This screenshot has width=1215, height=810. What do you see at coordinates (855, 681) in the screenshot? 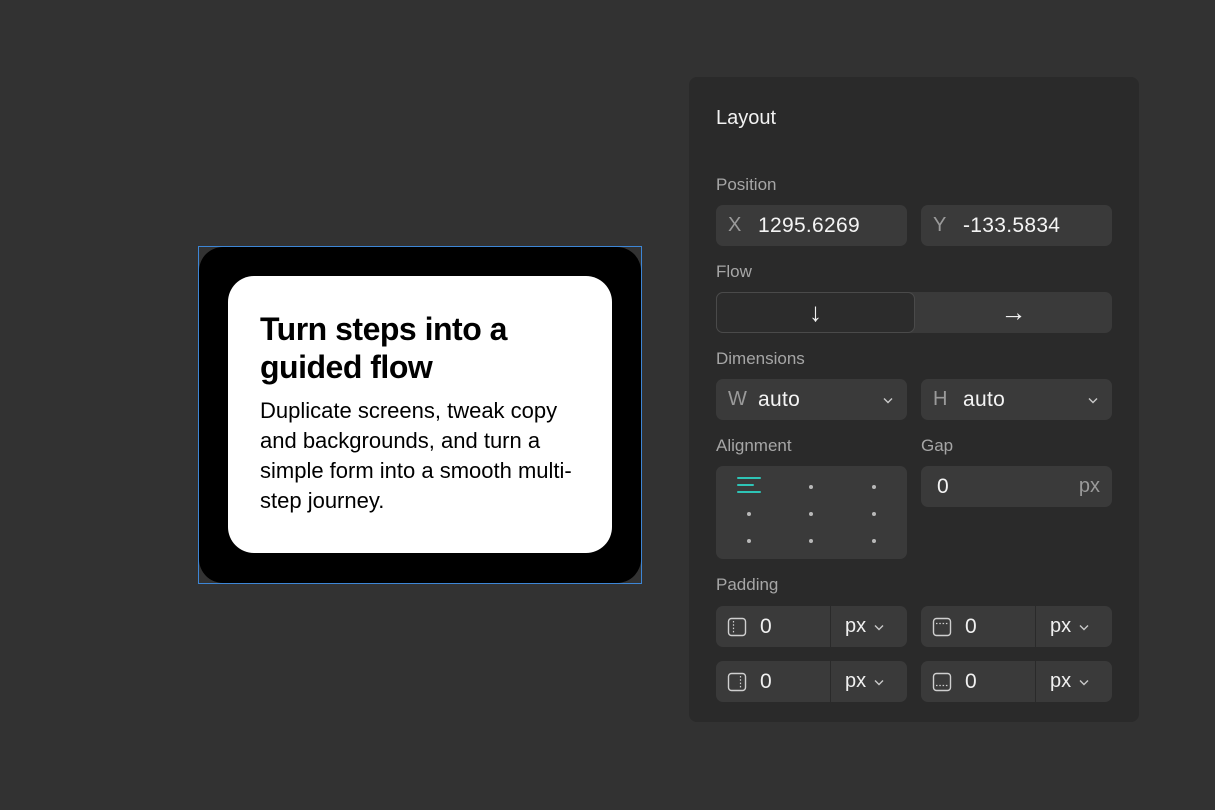
I see `padding-right-unit: px` at bounding box center [855, 681].